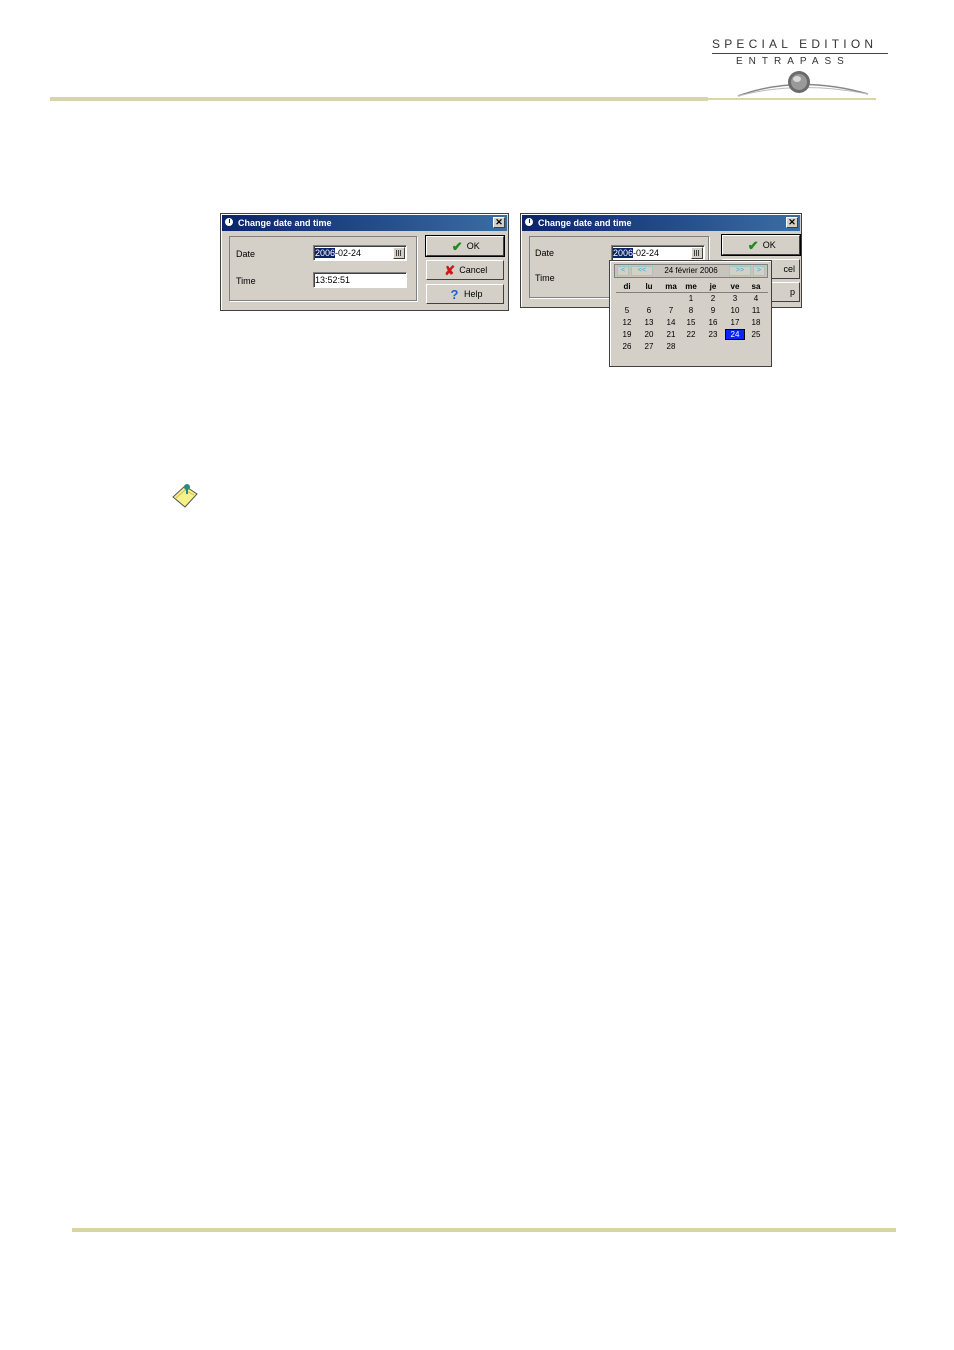 The width and height of the screenshot is (954, 1350). Describe the element at coordinates (756, 298) in the screenshot. I see `calendar-day: 4` at that location.